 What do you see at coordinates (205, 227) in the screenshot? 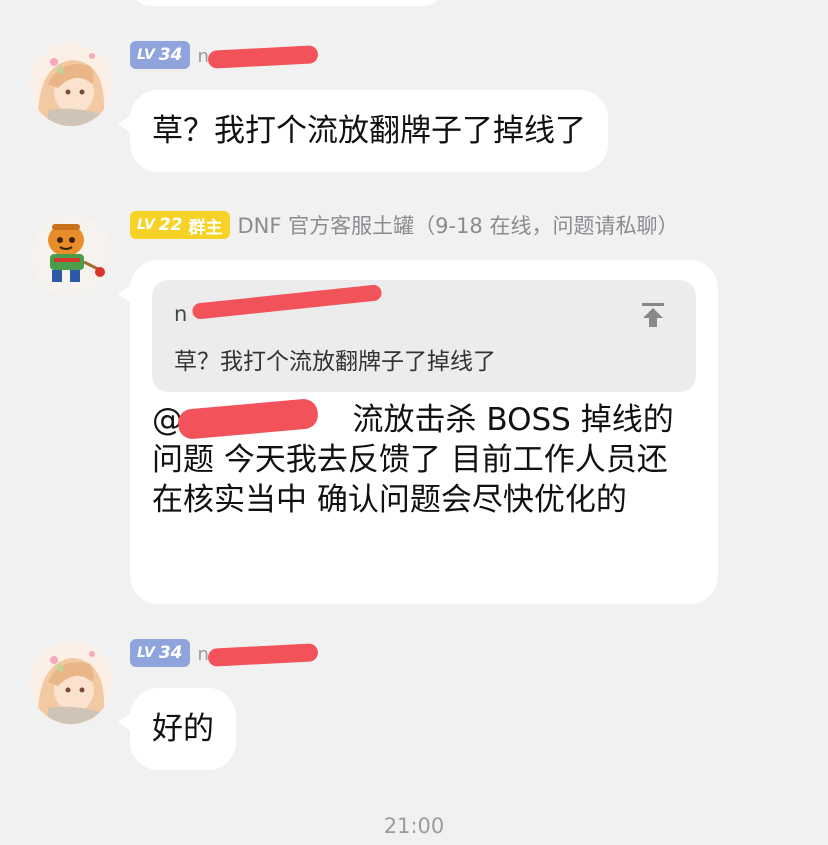
I see `group-owner-badge: 群主` at bounding box center [205, 227].